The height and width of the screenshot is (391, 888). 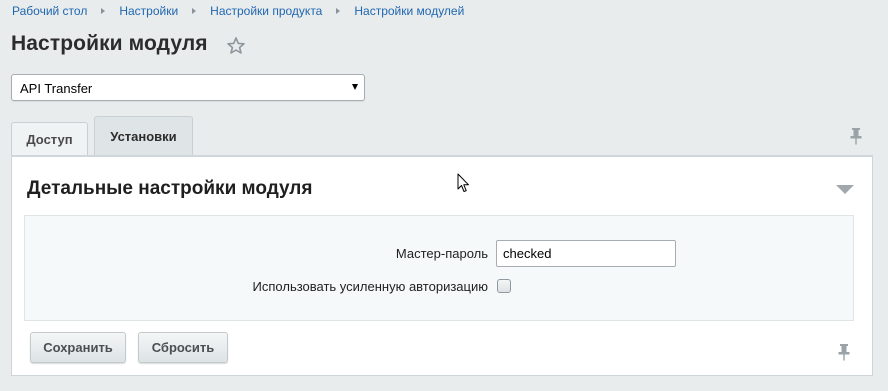 I want to click on tab-access: Доступ, so click(x=49, y=139).